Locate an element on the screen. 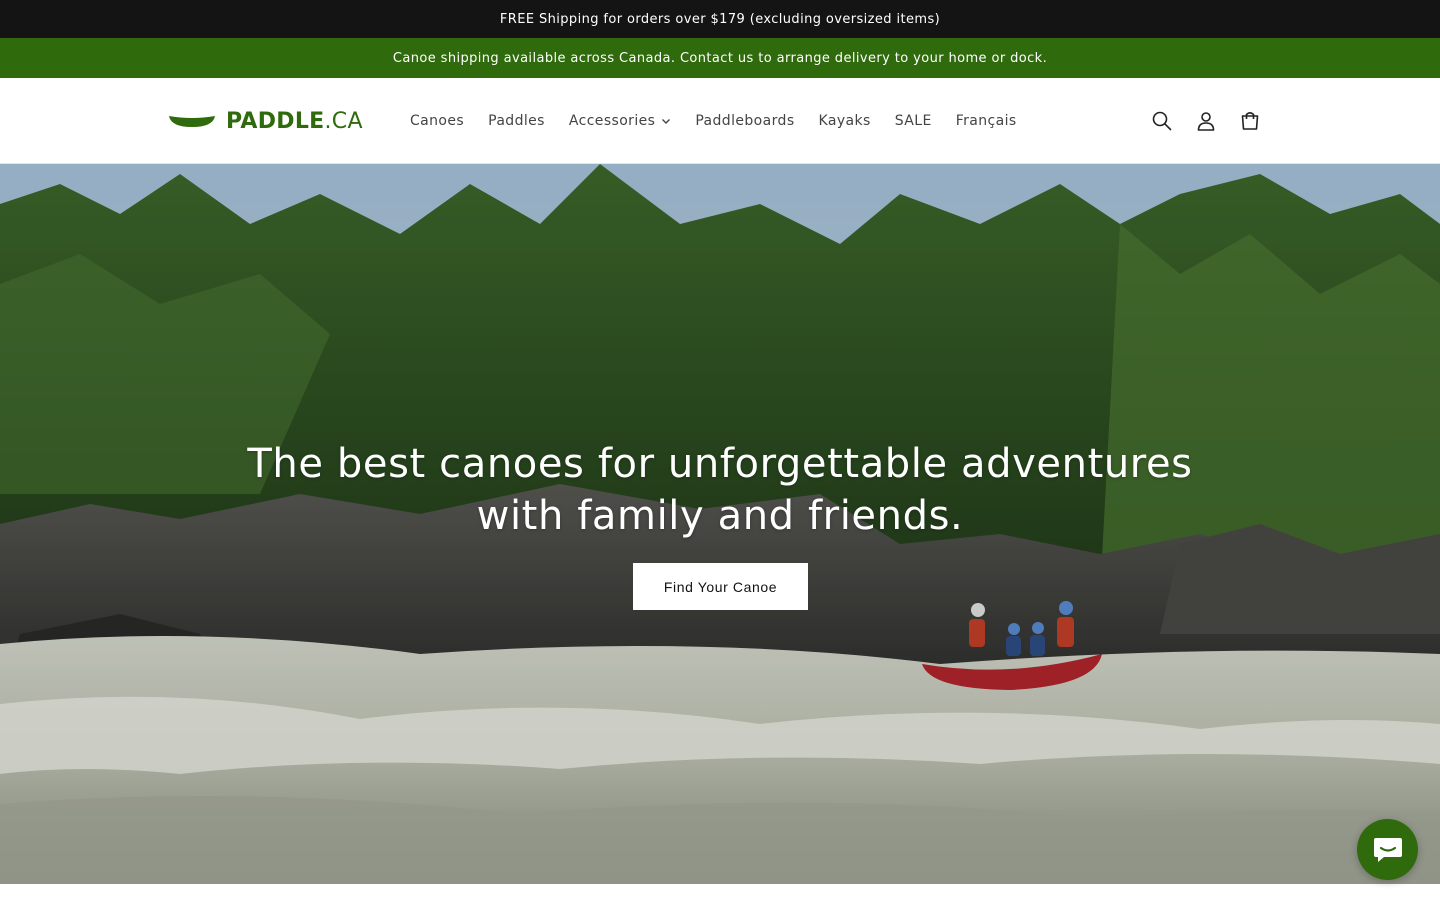 This screenshot has height=900, width=1440. nav-item-label: Paddleboards is located at coordinates (745, 121).